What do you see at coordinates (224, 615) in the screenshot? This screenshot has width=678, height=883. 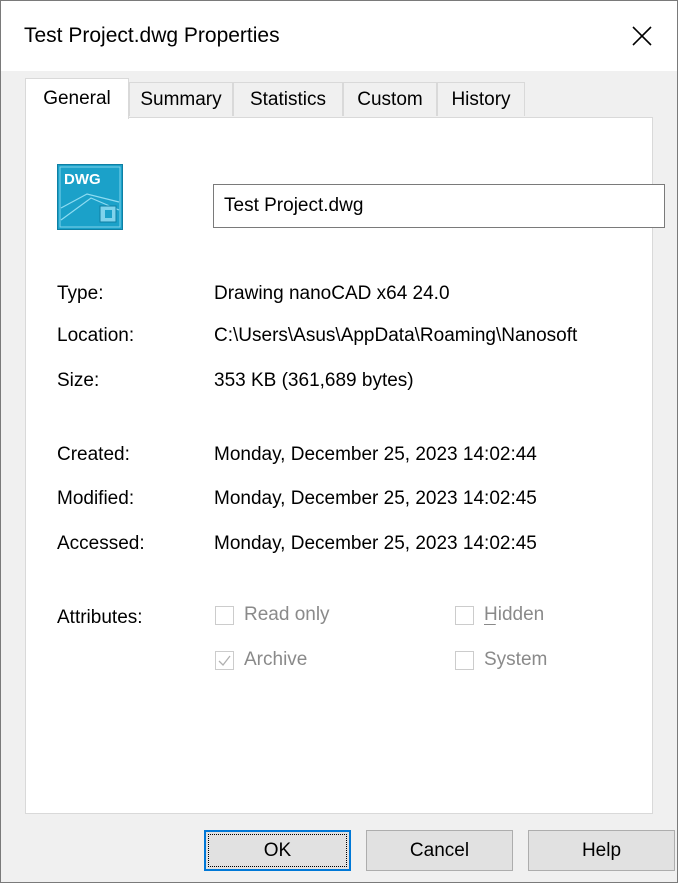 I see `read-only-checkbox-box` at bounding box center [224, 615].